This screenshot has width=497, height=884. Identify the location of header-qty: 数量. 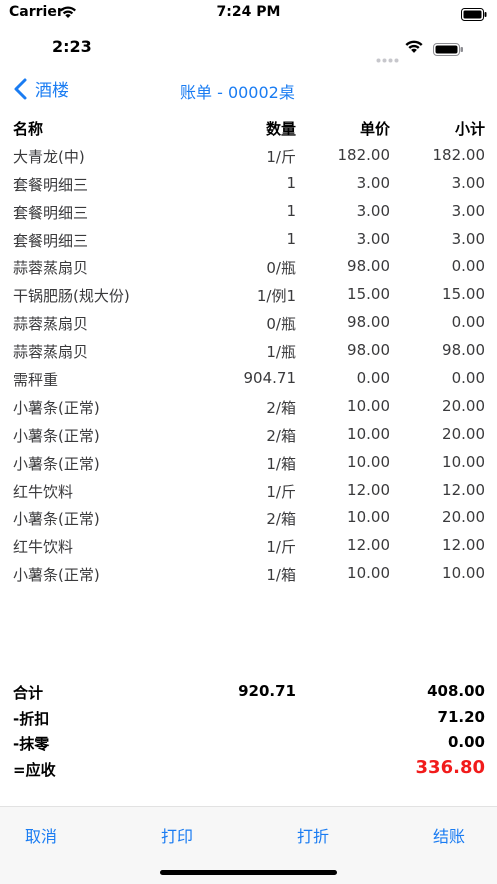
(280, 129).